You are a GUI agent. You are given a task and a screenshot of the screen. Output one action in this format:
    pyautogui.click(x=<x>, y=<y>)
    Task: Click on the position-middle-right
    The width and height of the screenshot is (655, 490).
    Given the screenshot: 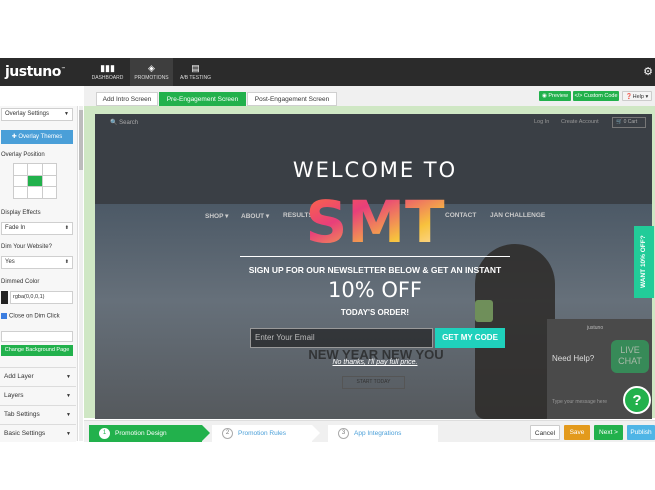 What is the action you would take?
    pyautogui.click(x=49, y=181)
    